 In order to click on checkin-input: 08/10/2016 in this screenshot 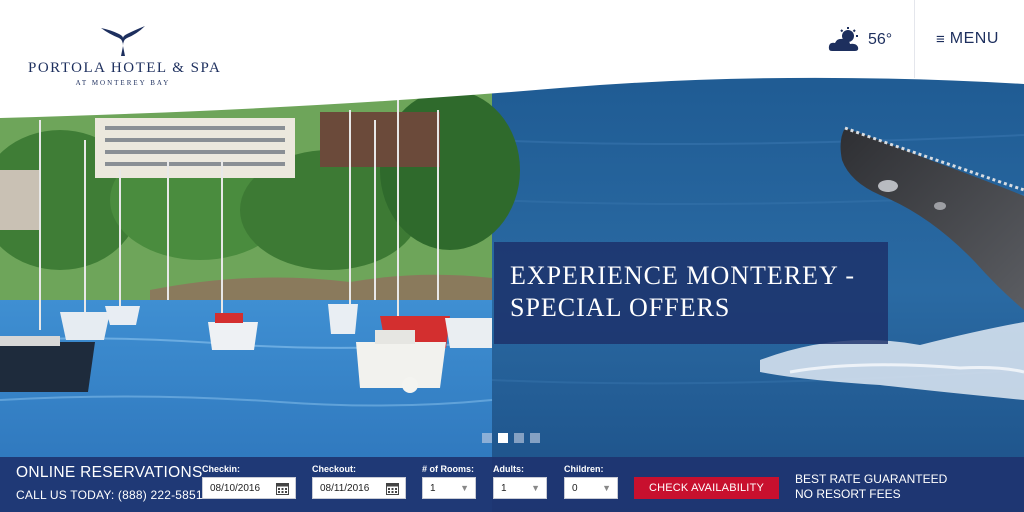, I will do `click(249, 488)`.